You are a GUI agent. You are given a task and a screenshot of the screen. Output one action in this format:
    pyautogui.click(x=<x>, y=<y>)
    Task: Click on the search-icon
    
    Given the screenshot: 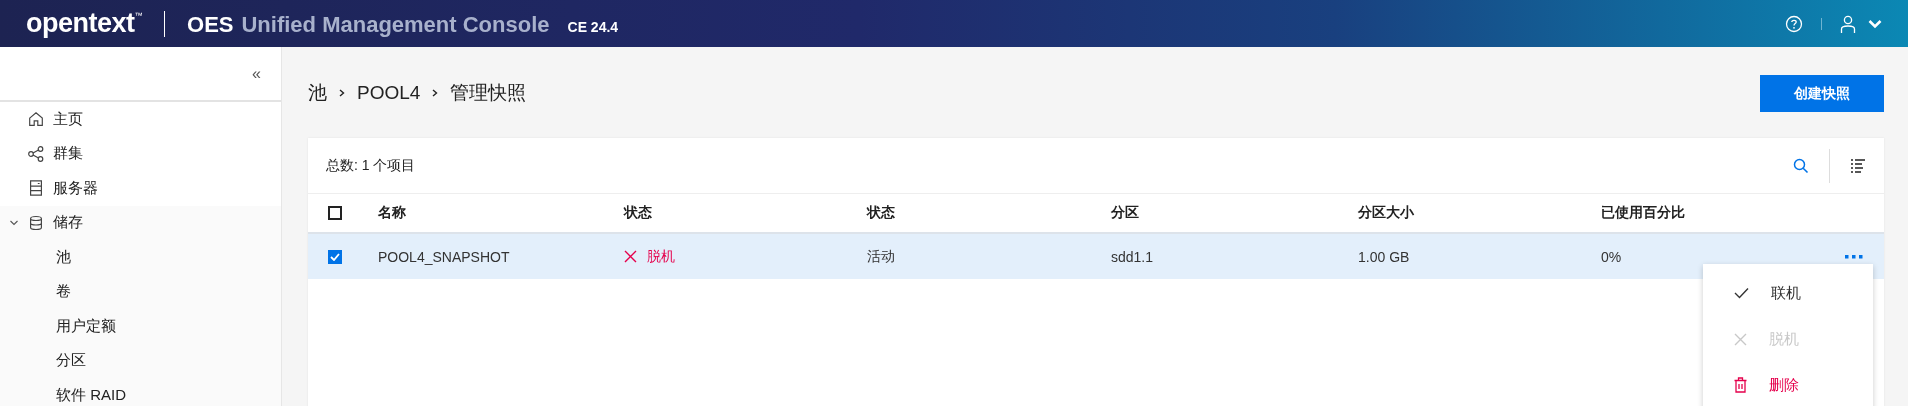 What is the action you would take?
    pyautogui.click(x=1801, y=165)
    